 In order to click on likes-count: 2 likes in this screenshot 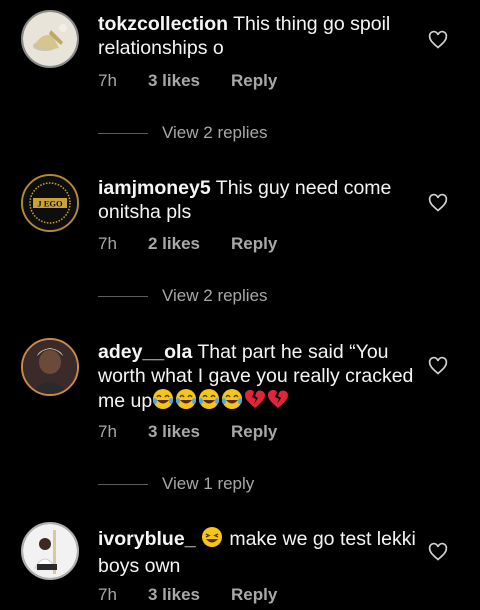, I will do `click(189, 244)`.